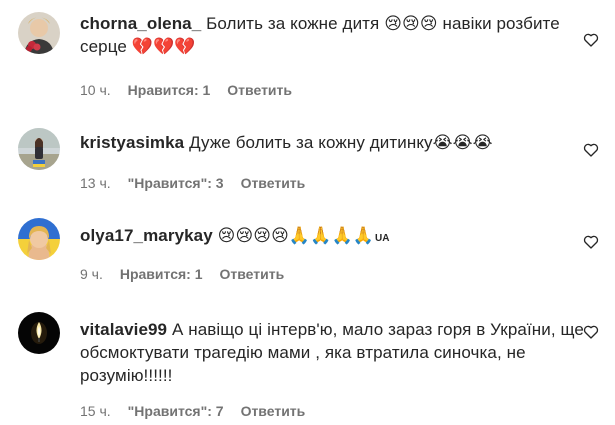 This screenshot has height=425, width=615. I want to click on crying-emojis: 😢😢😢, so click(411, 23).